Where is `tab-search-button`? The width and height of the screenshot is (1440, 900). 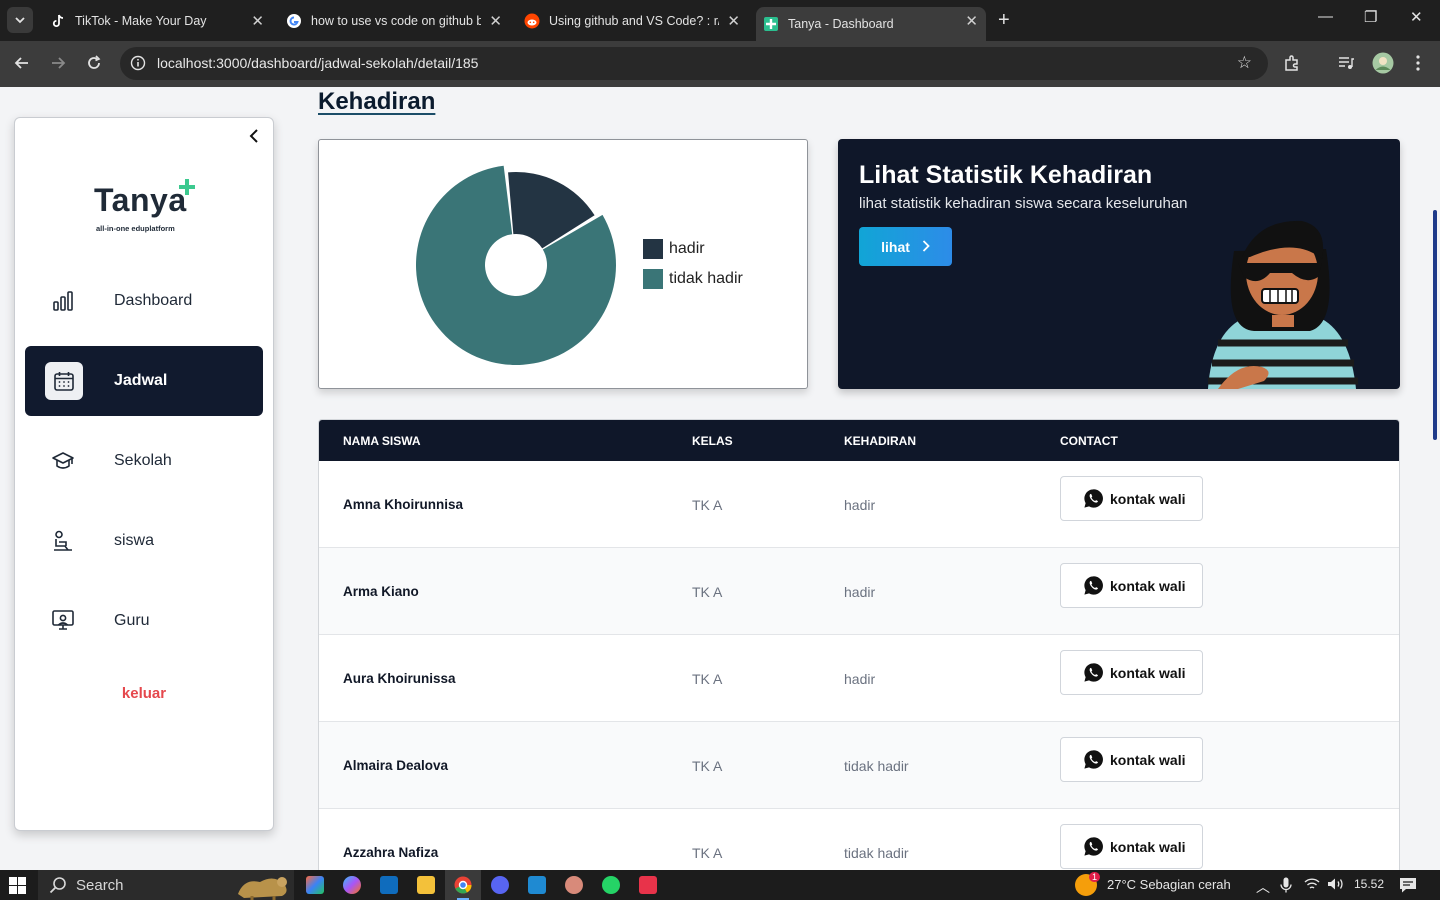 tab-search-button is located at coordinates (20, 20).